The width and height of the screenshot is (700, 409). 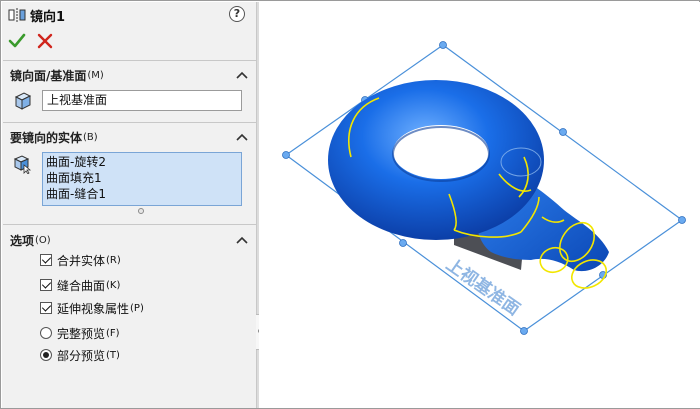 What do you see at coordinates (48, 17) in the screenshot?
I see `feature-title-text: 镜向1` at bounding box center [48, 17].